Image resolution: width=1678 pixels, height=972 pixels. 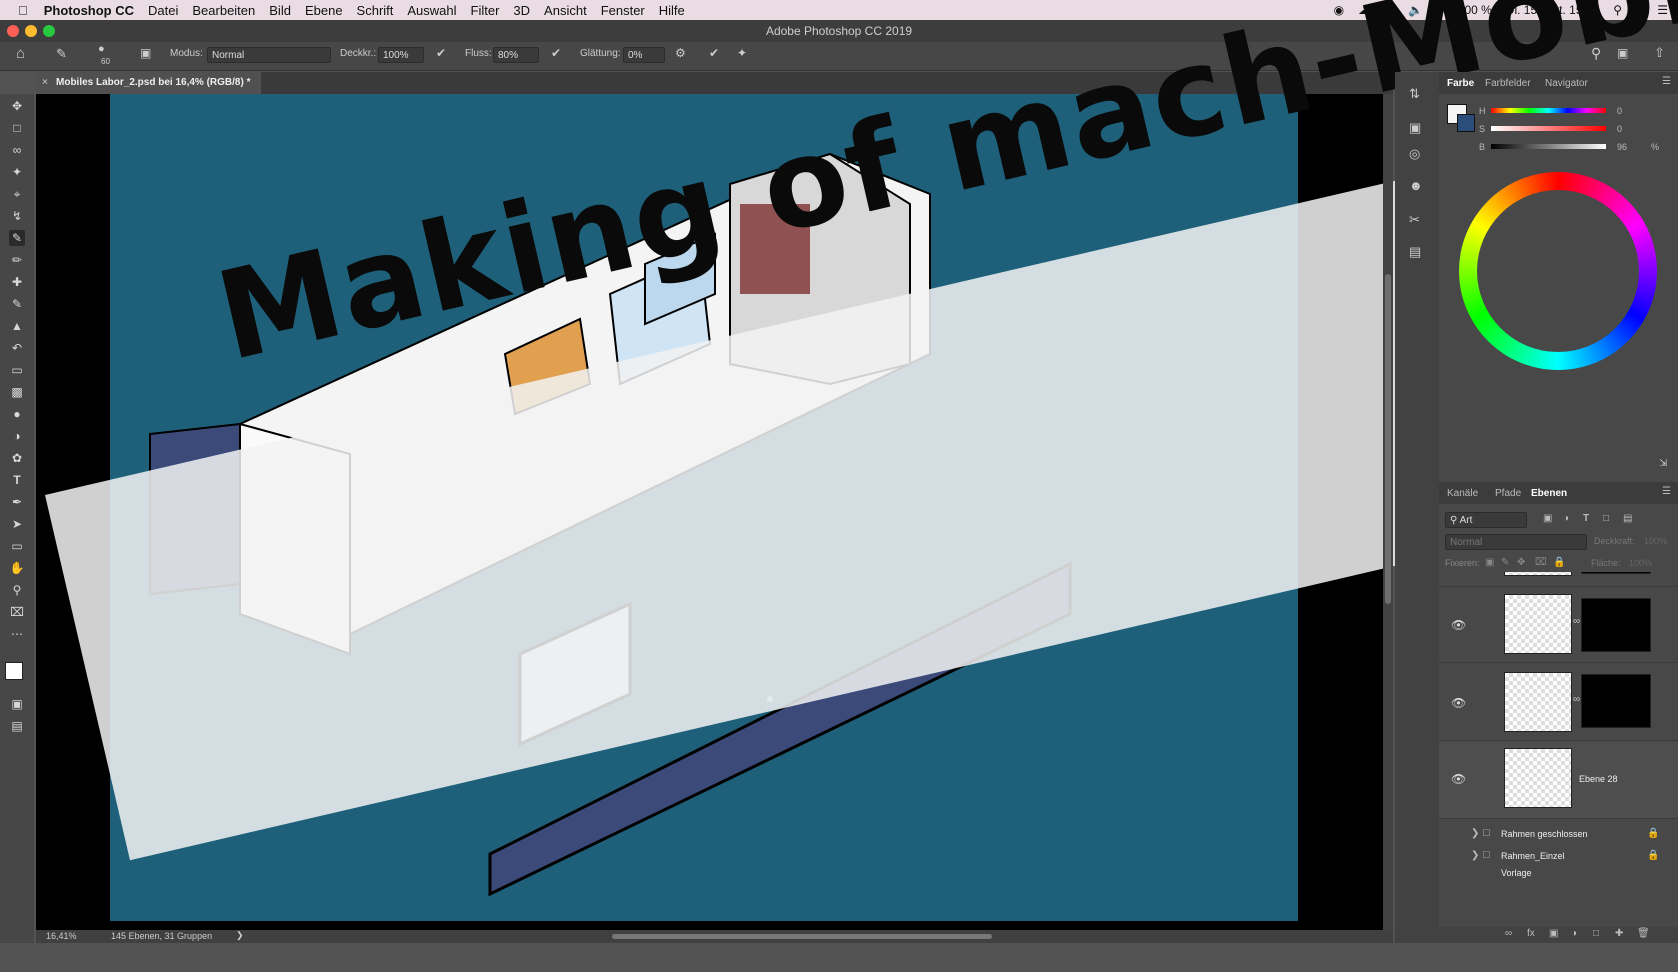 I want to click on quick-mask-icon: ▣, so click(x=17, y=704).